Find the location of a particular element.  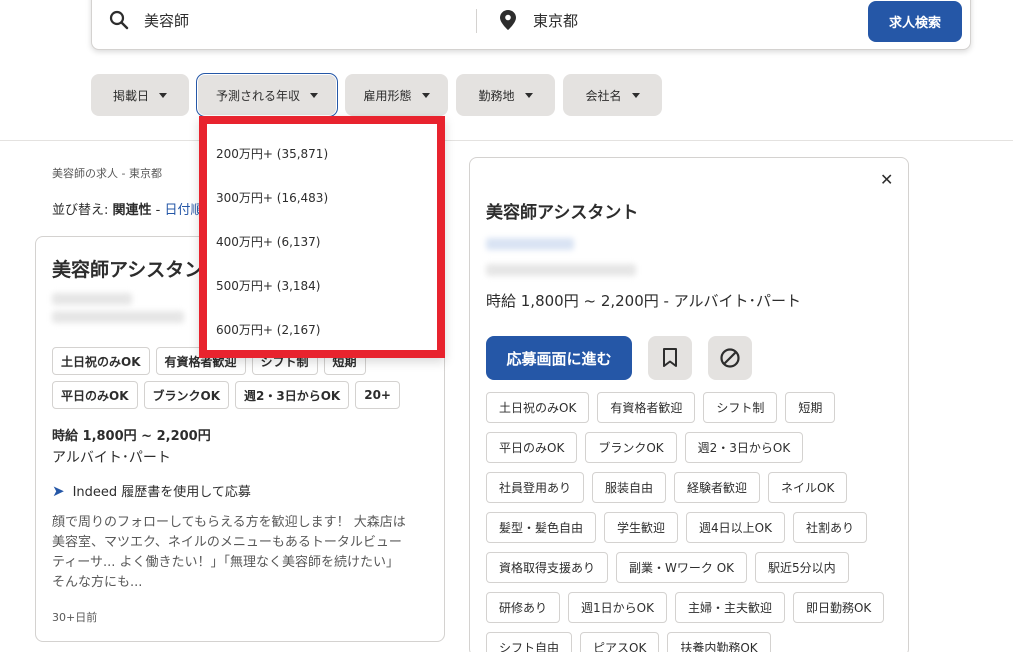

posted-date: 30+日前 is located at coordinates (75, 617).